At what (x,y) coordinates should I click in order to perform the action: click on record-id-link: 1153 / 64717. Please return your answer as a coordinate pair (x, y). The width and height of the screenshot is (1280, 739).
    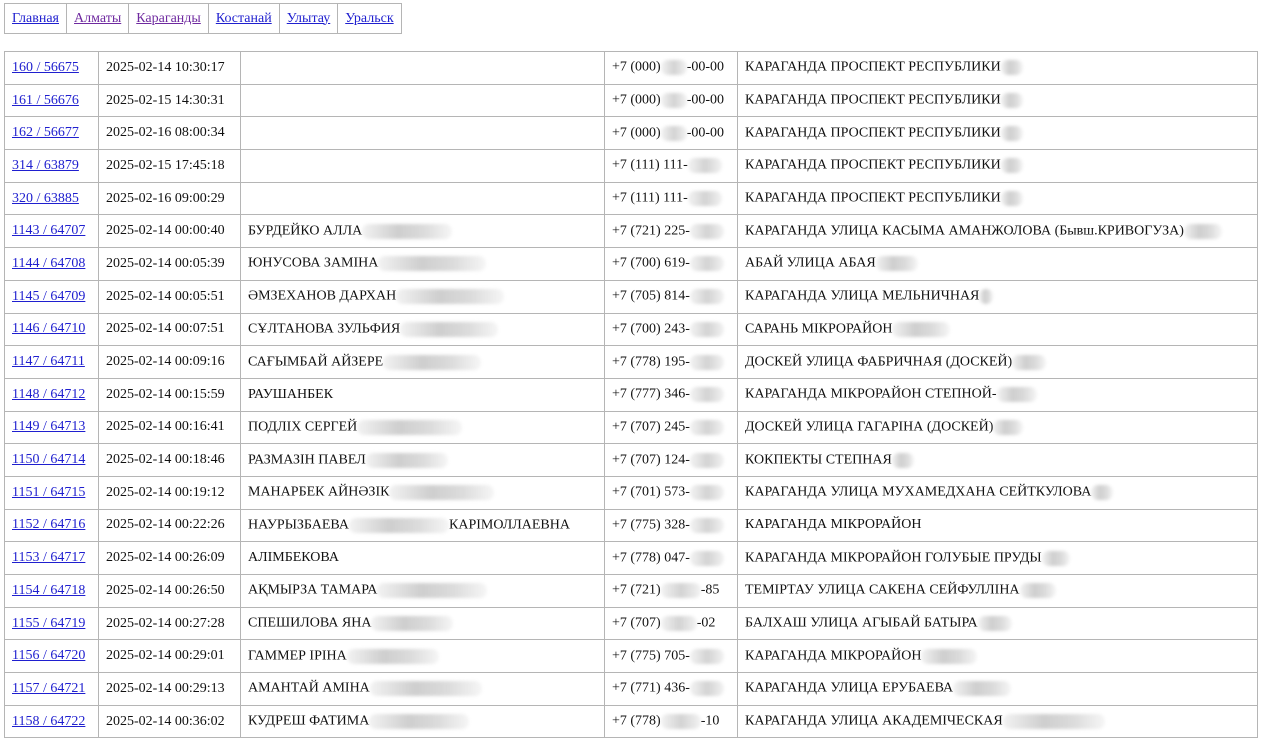
    Looking at the image, I should click on (48, 557).